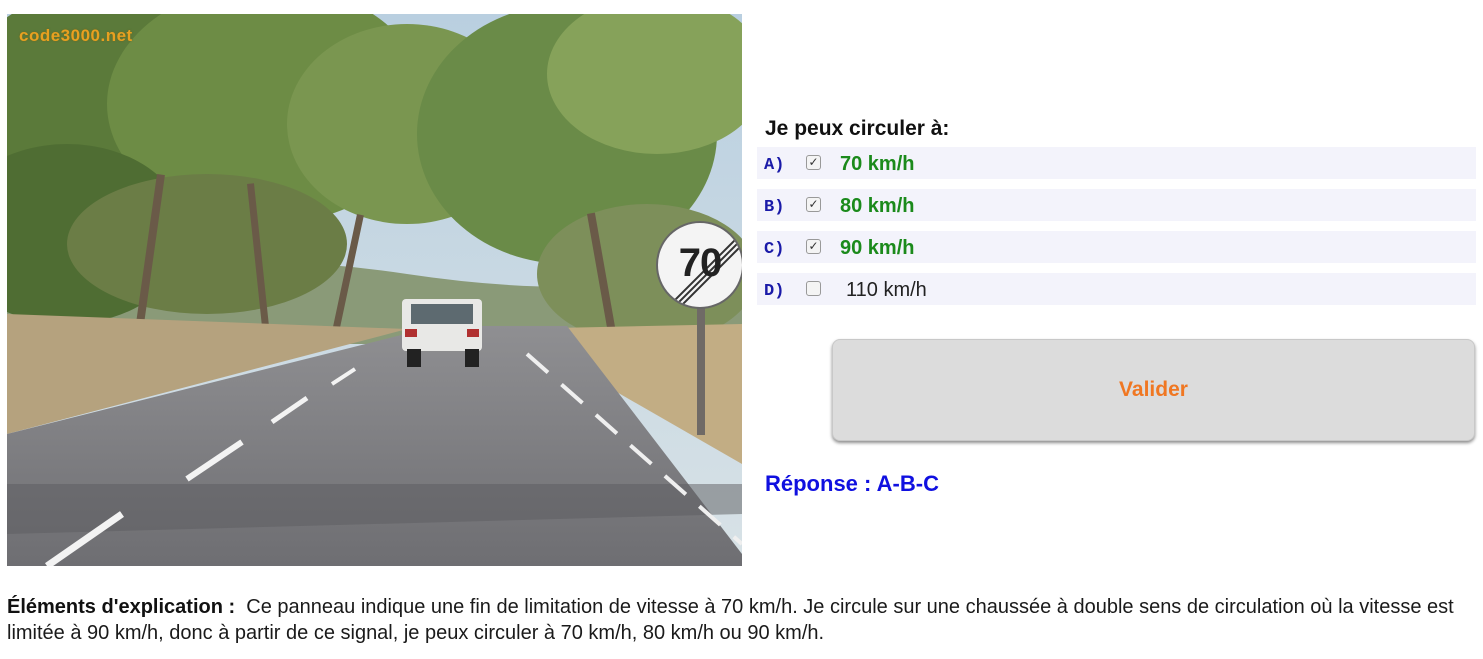 The width and height of the screenshot is (1483, 659). Describe the element at coordinates (76, 35) in the screenshot. I see `watermark-logo: code3000.net` at that location.